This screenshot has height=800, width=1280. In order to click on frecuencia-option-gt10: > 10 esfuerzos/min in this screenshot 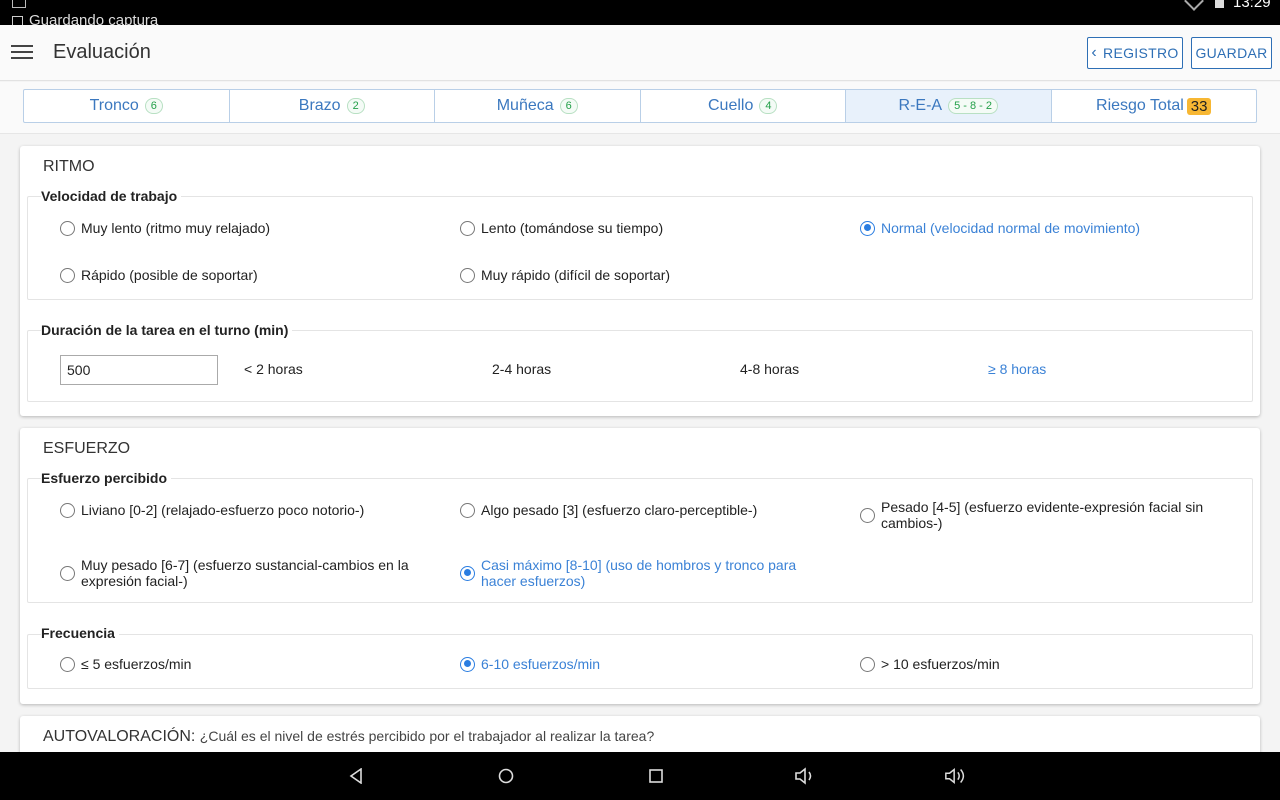, I will do `click(930, 664)`.